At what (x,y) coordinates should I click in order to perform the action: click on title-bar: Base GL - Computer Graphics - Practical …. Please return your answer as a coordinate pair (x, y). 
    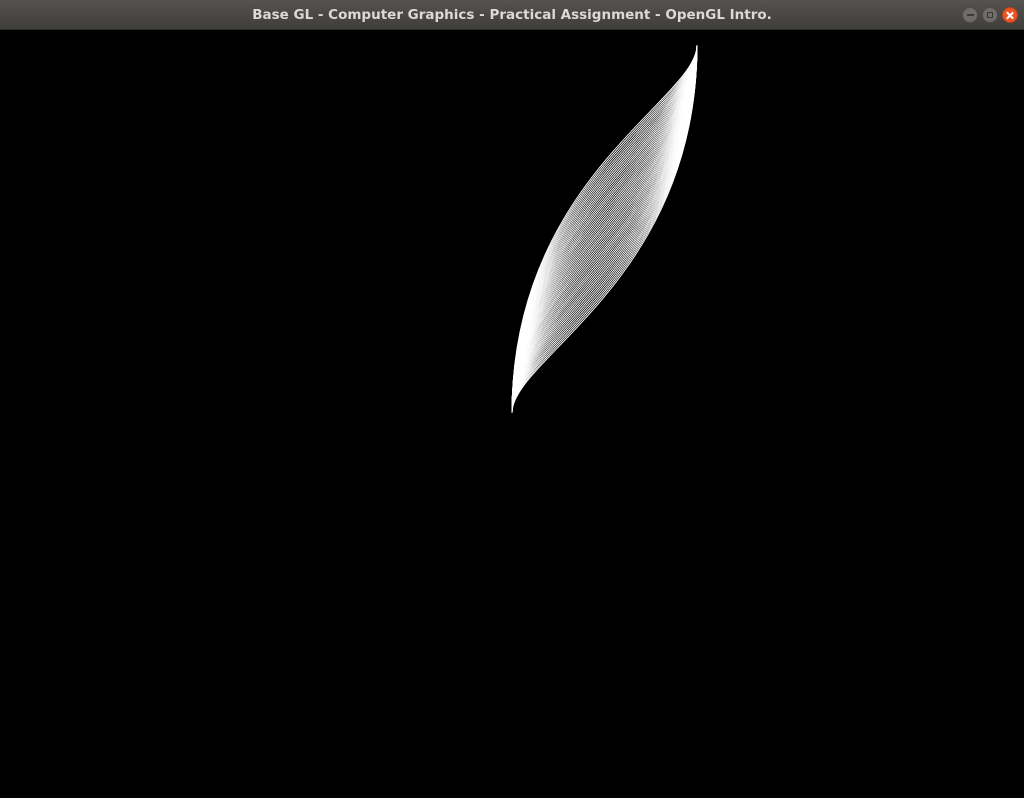
    Looking at the image, I should click on (512, 15).